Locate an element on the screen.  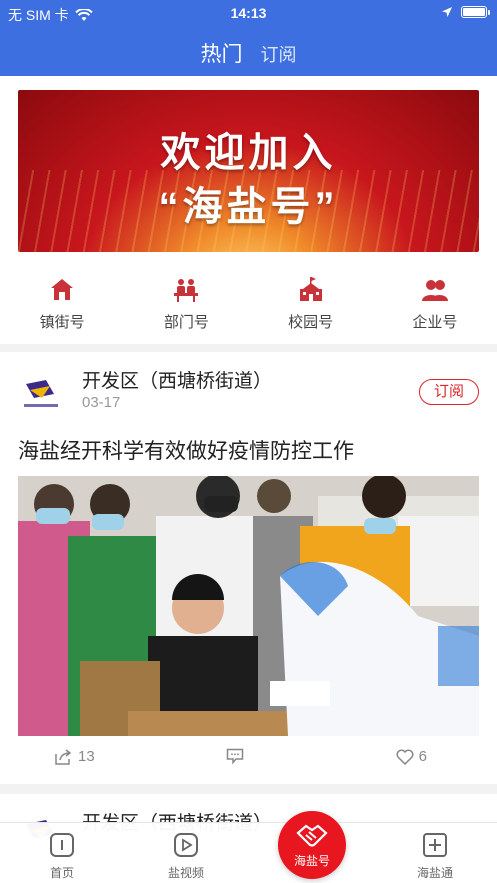
nav-haiyan-hao: 海盐号 is located at coordinates (312, 845).